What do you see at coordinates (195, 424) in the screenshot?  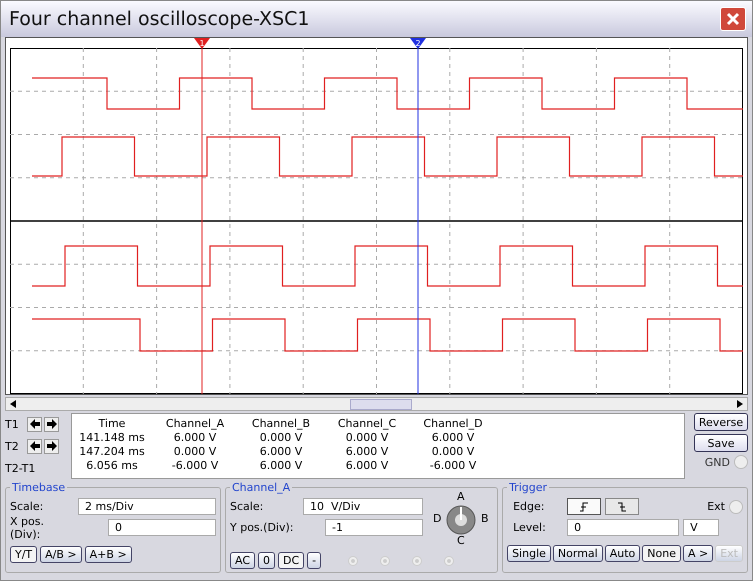 I see `column-header: Channel_A` at bounding box center [195, 424].